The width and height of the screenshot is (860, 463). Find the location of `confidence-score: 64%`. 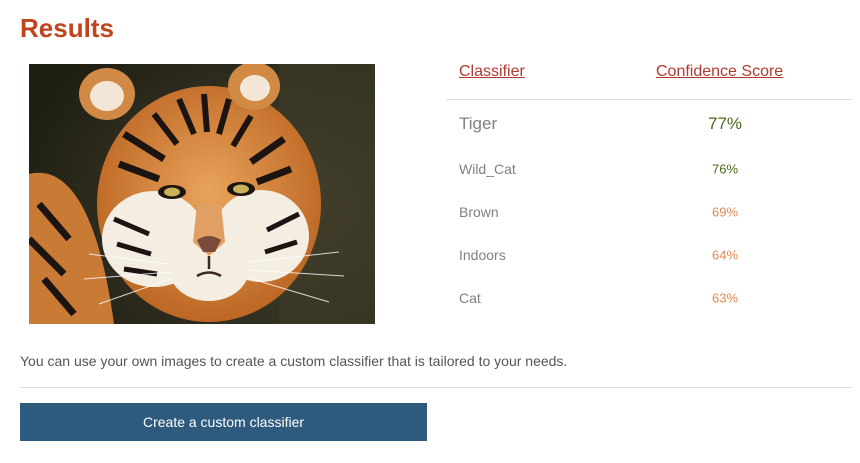

confidence-score: 64% is located at coordinates (725, 255).